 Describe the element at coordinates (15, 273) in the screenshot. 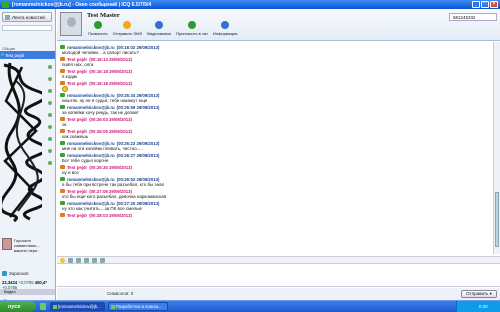

I see `zone-row: Зороскоп` at that location.